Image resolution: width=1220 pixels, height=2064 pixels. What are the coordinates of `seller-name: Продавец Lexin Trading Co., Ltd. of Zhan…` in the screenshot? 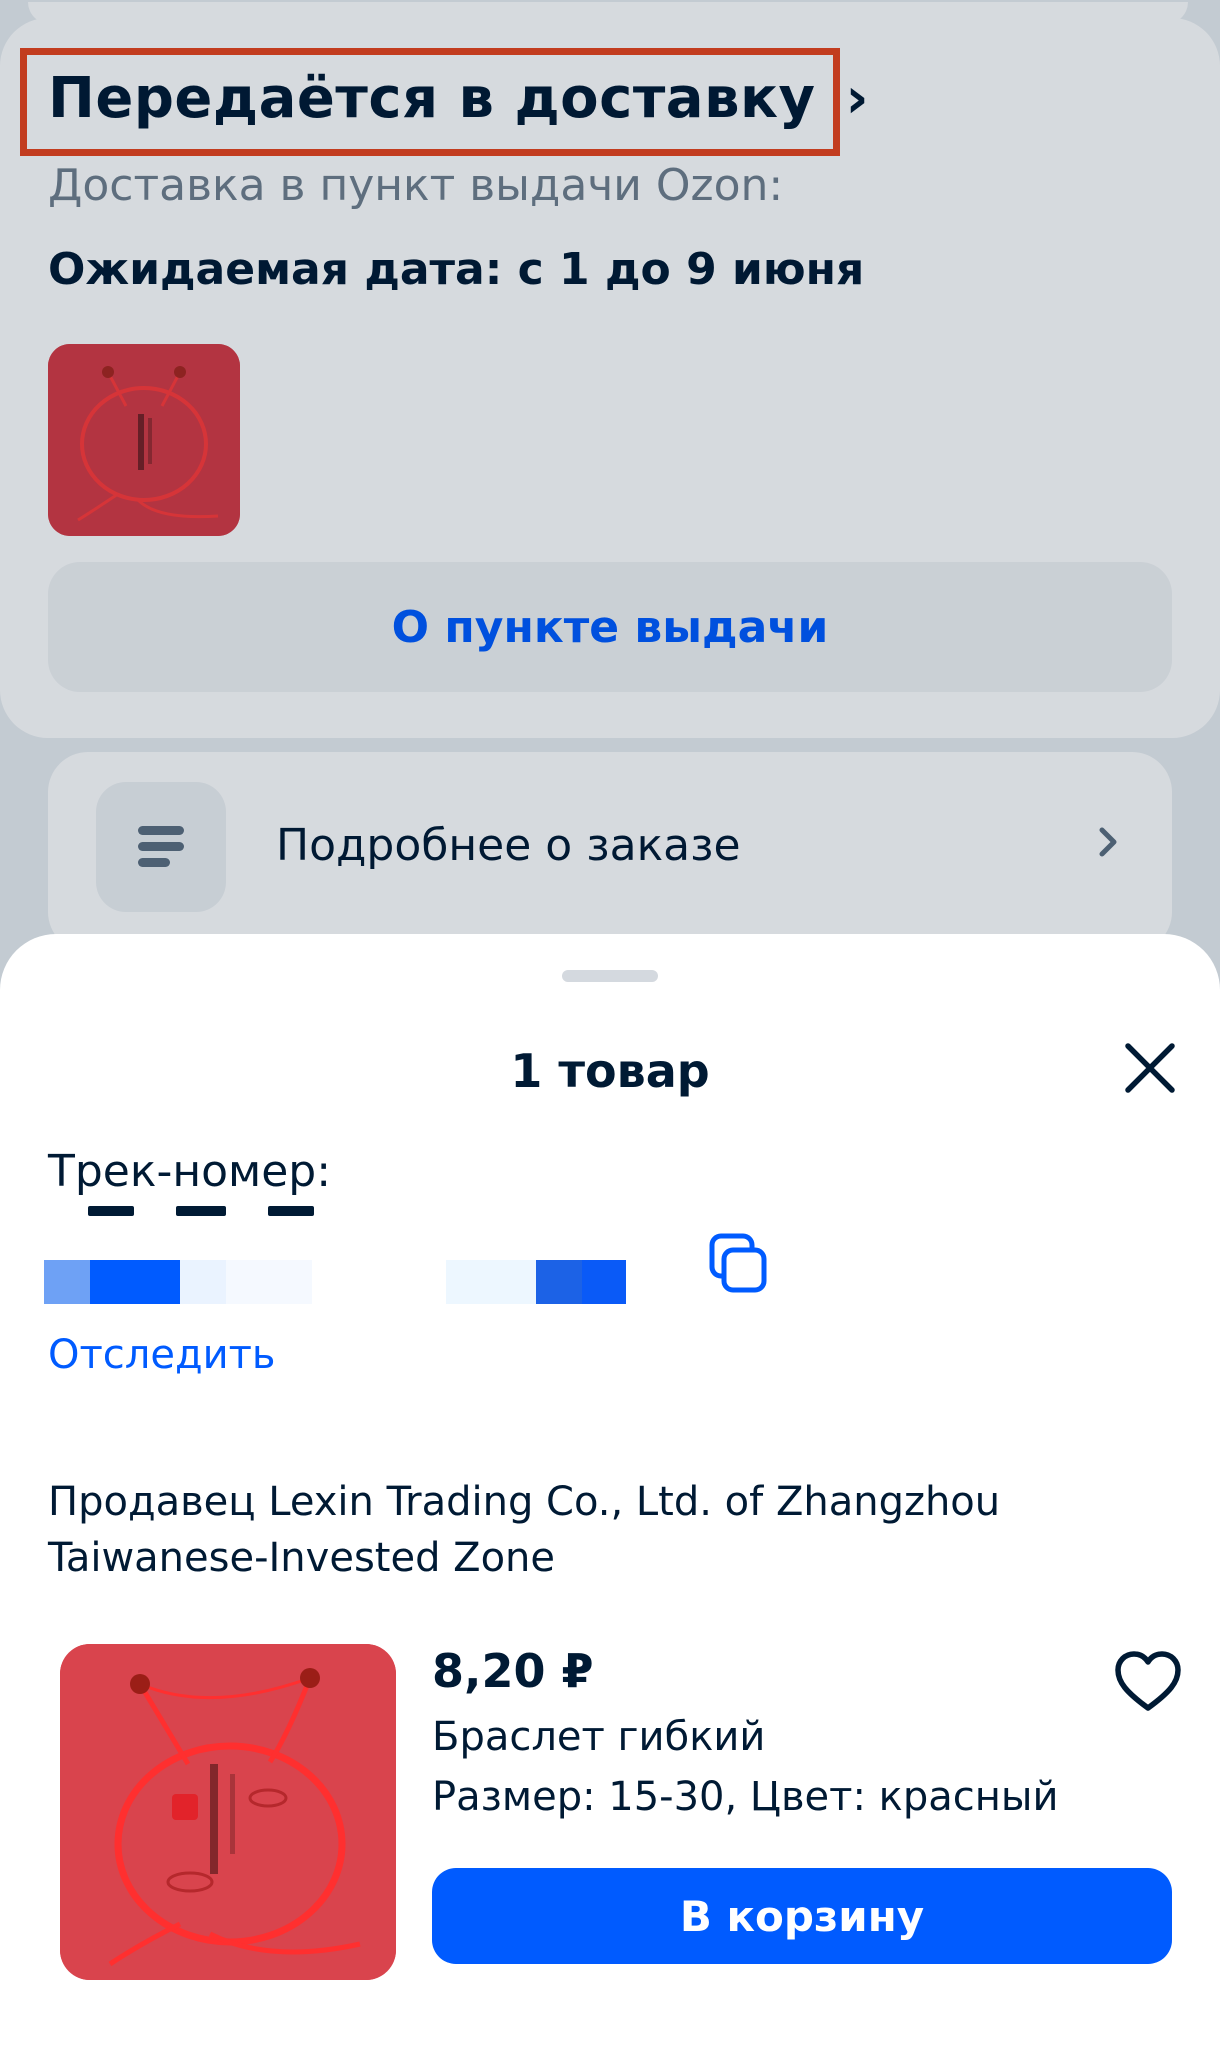 It's located at (588, 1530).